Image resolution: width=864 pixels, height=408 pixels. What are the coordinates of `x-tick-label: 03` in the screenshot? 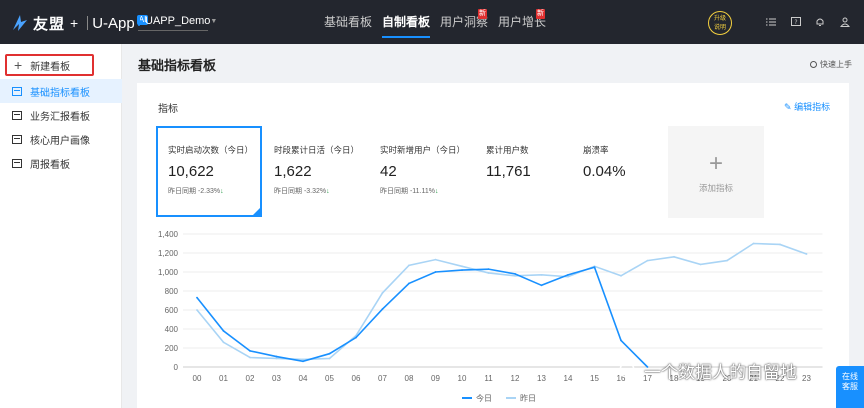 It's located at (276, 378).